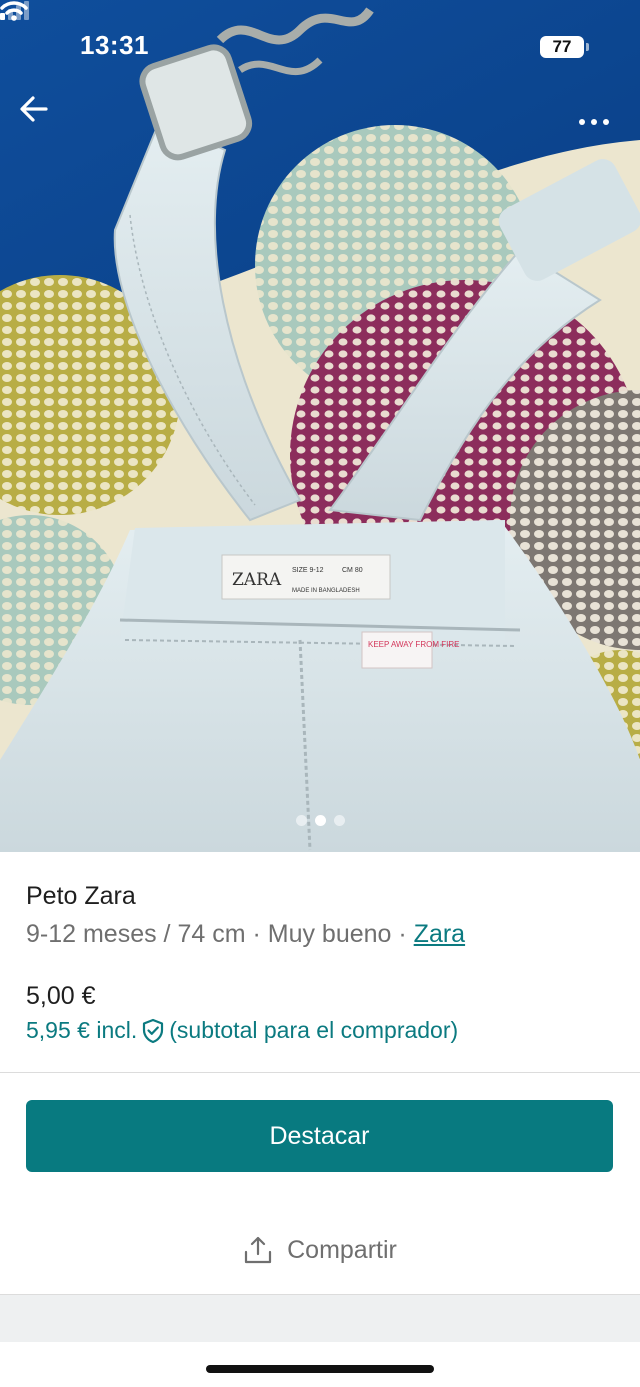  Describe the element at coordinates (14, 11) in the screenshot. I see `wifi-icon` at that location.